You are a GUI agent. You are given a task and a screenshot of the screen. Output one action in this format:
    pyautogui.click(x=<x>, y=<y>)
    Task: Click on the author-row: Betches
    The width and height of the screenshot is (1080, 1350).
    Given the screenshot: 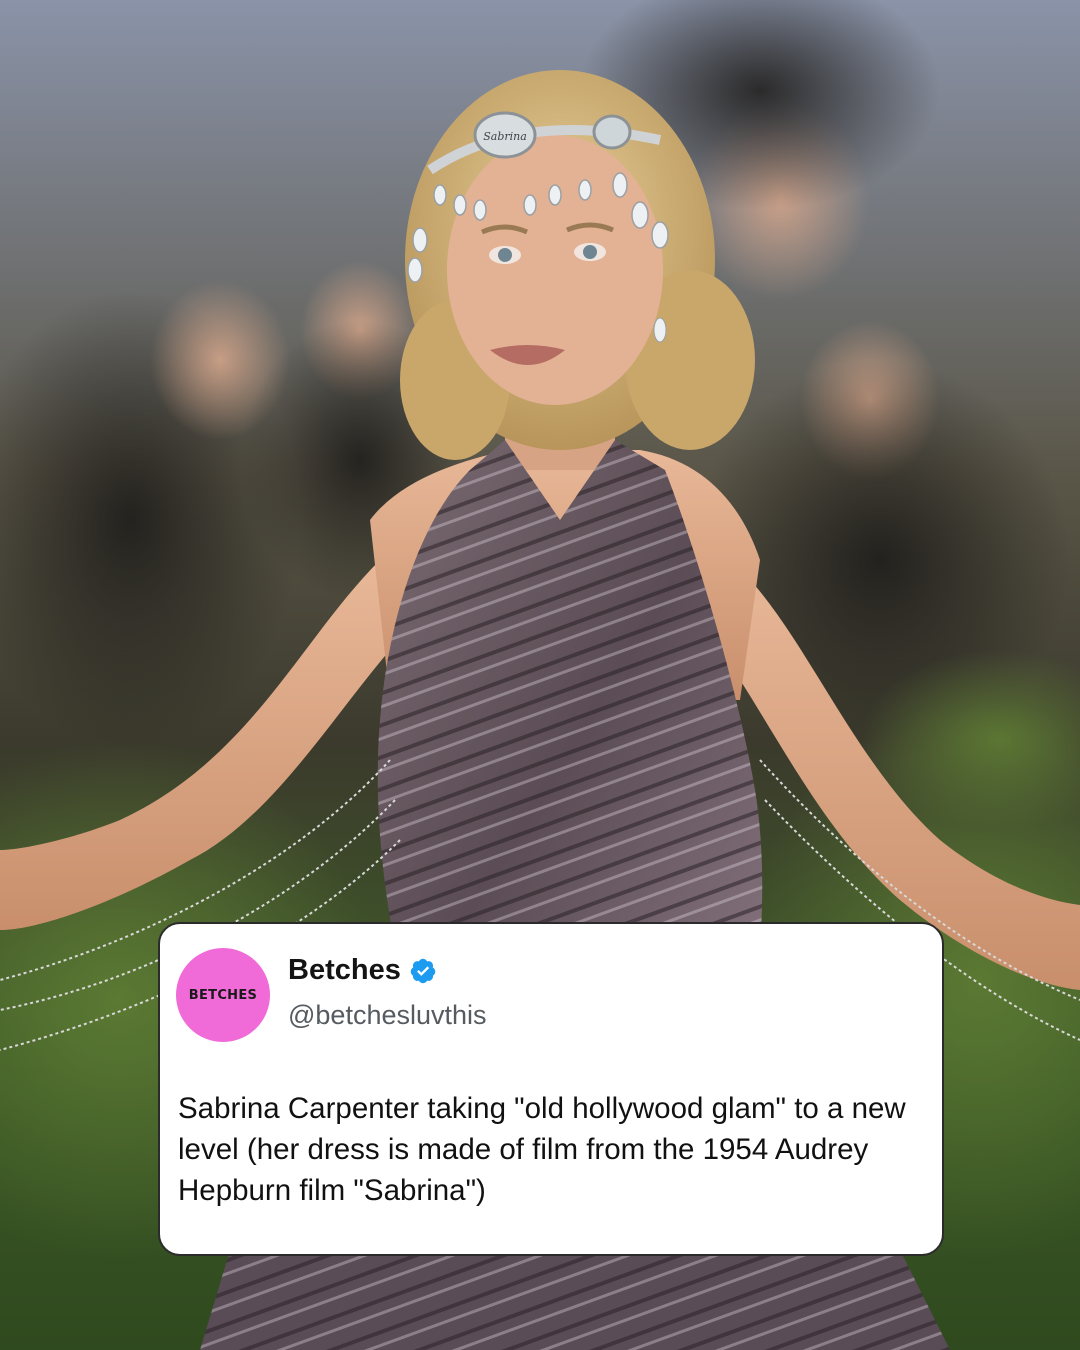 What is the action you would take?
    pyautogui.click(x=362, y=970)
    